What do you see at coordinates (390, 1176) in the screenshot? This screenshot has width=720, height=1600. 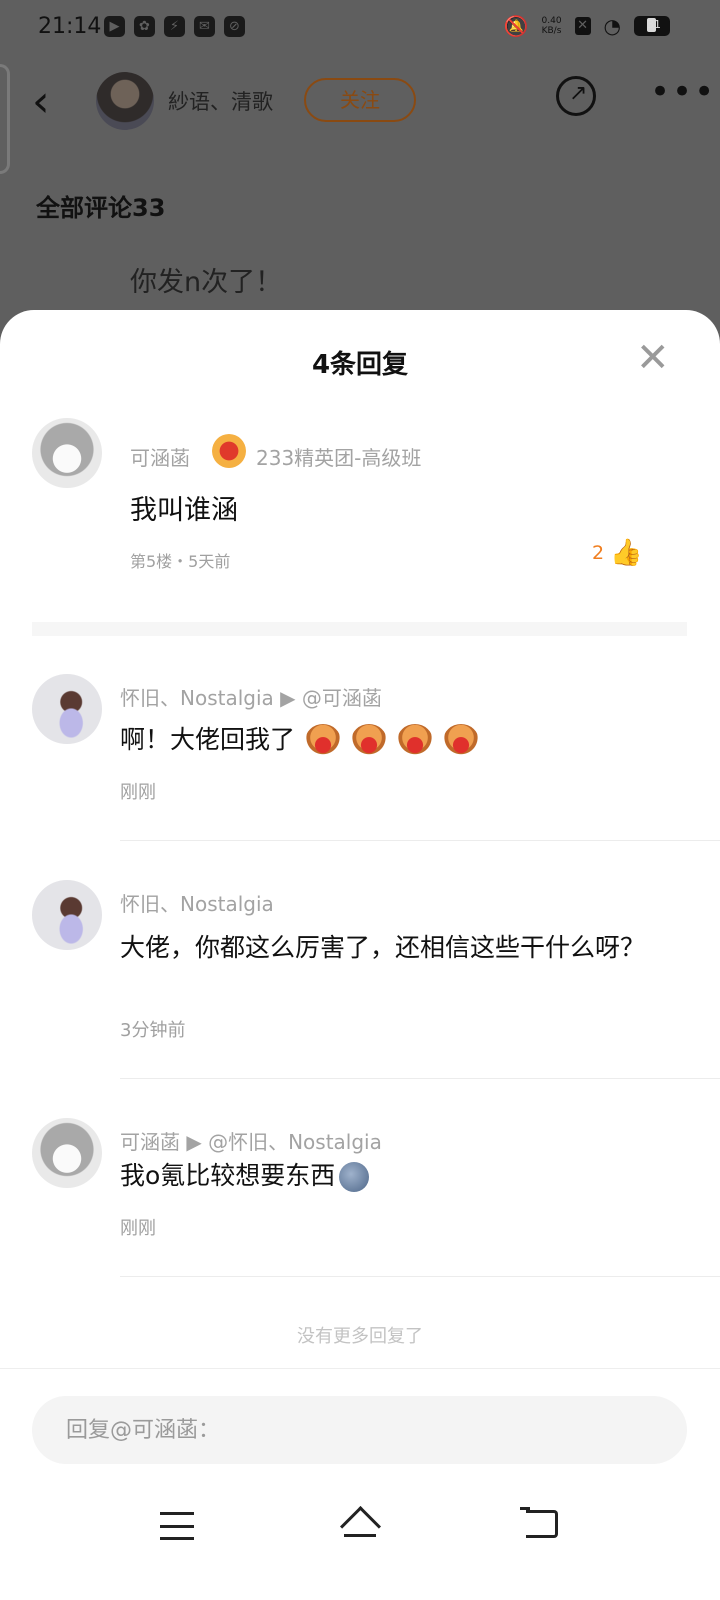 I see `reply-text: 我o氪比较想要东西` at bounding box center [390, 1176].